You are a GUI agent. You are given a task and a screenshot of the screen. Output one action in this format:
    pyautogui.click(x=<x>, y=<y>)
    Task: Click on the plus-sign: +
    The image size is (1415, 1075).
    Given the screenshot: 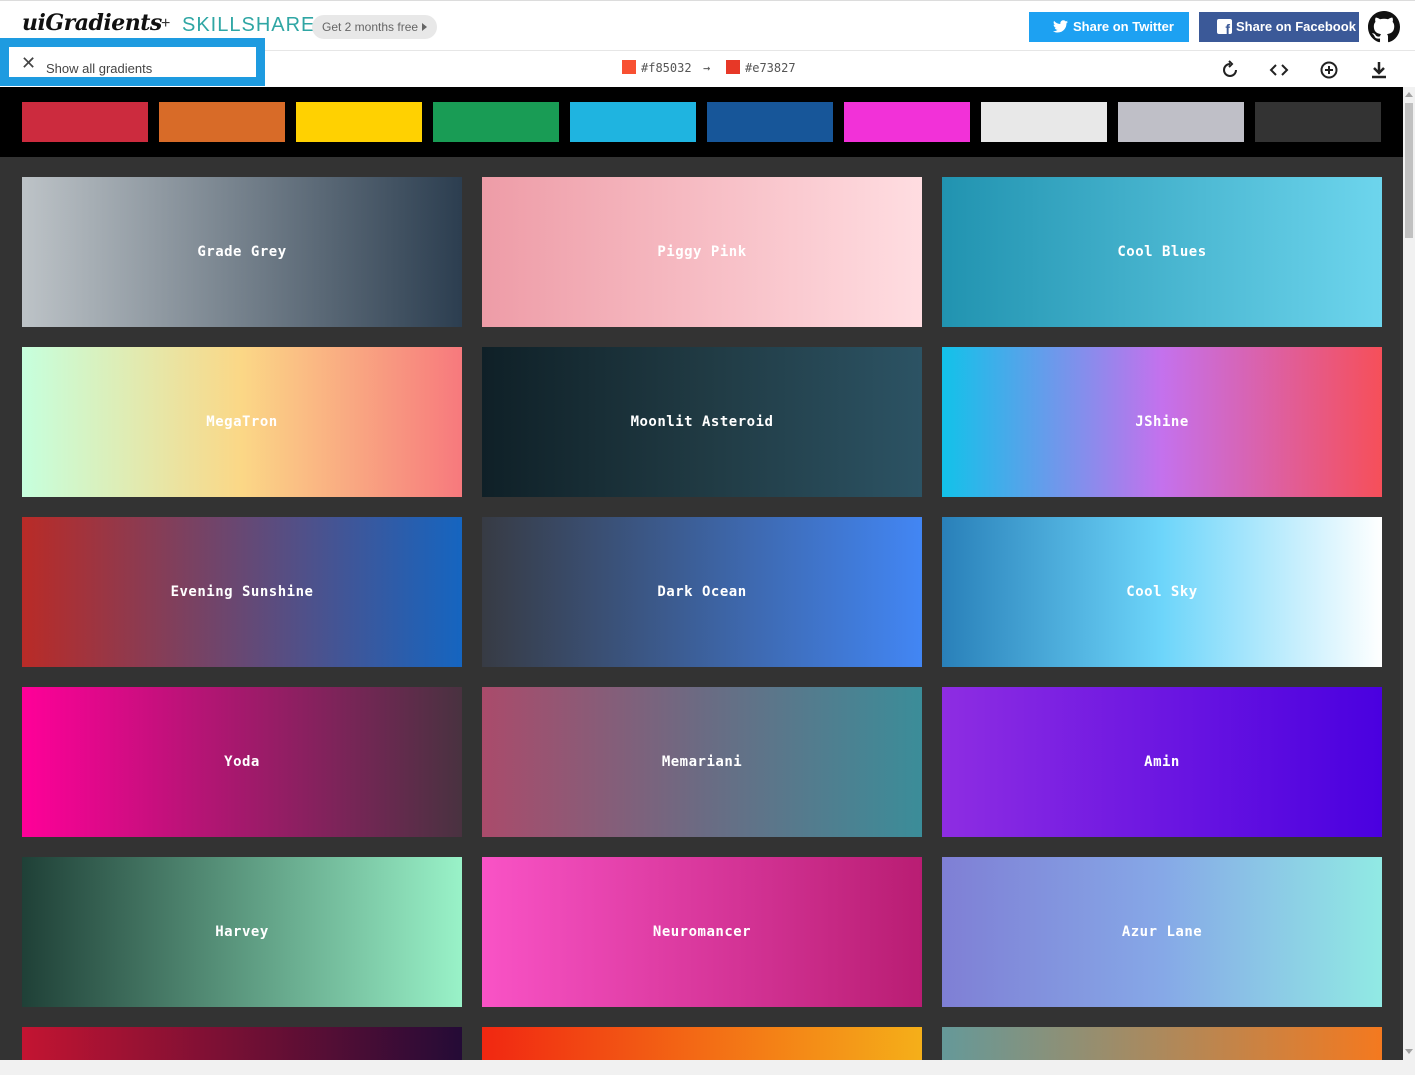 What is the action you would take?
    pyautogui.click(x=166, y=23)
    